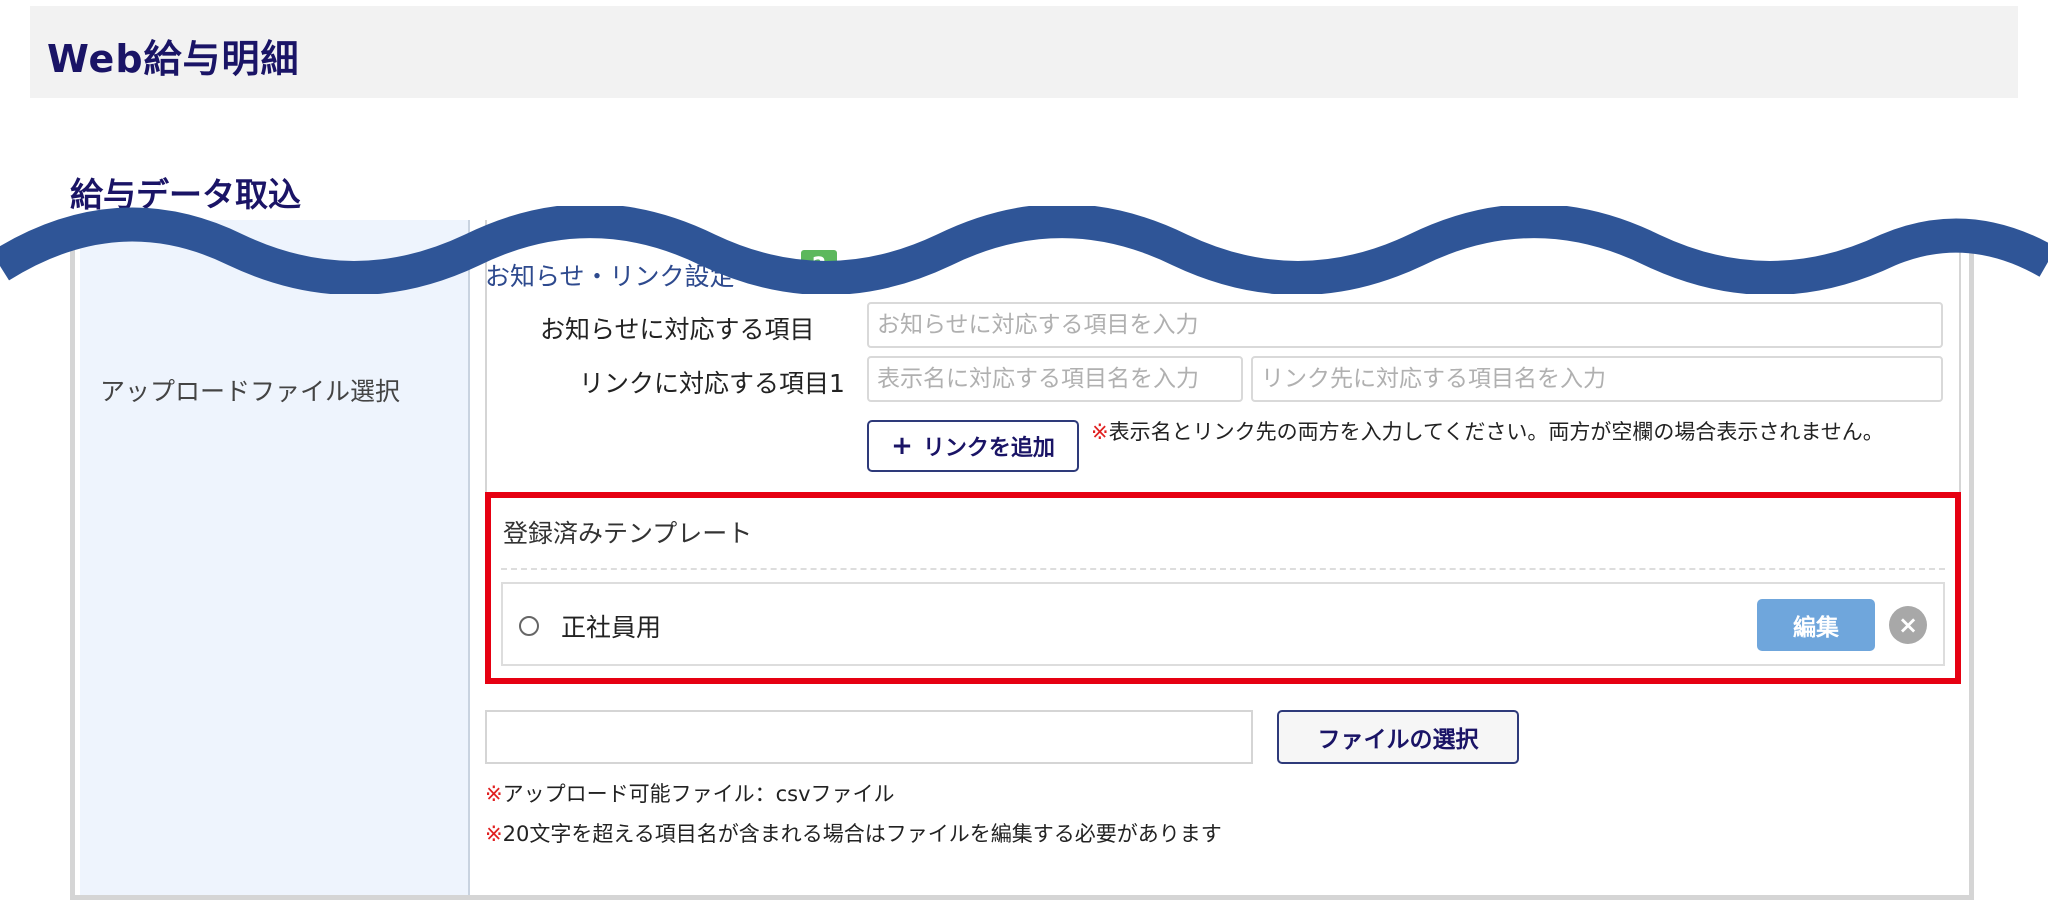 This screenshot has height=908, width=2048. What do you see at coordinates (1908, 625) in the screenshot?
I see `close-icon: ×` at bounding box center [1908, 625].